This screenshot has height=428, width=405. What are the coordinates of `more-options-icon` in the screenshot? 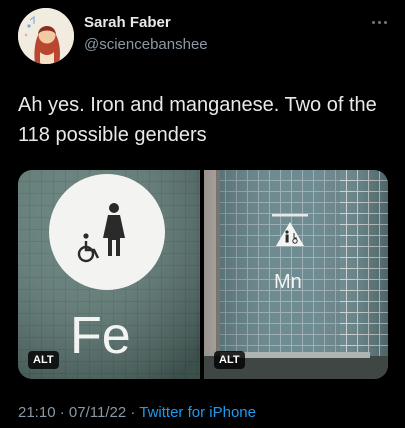 It's located at (380, 23).